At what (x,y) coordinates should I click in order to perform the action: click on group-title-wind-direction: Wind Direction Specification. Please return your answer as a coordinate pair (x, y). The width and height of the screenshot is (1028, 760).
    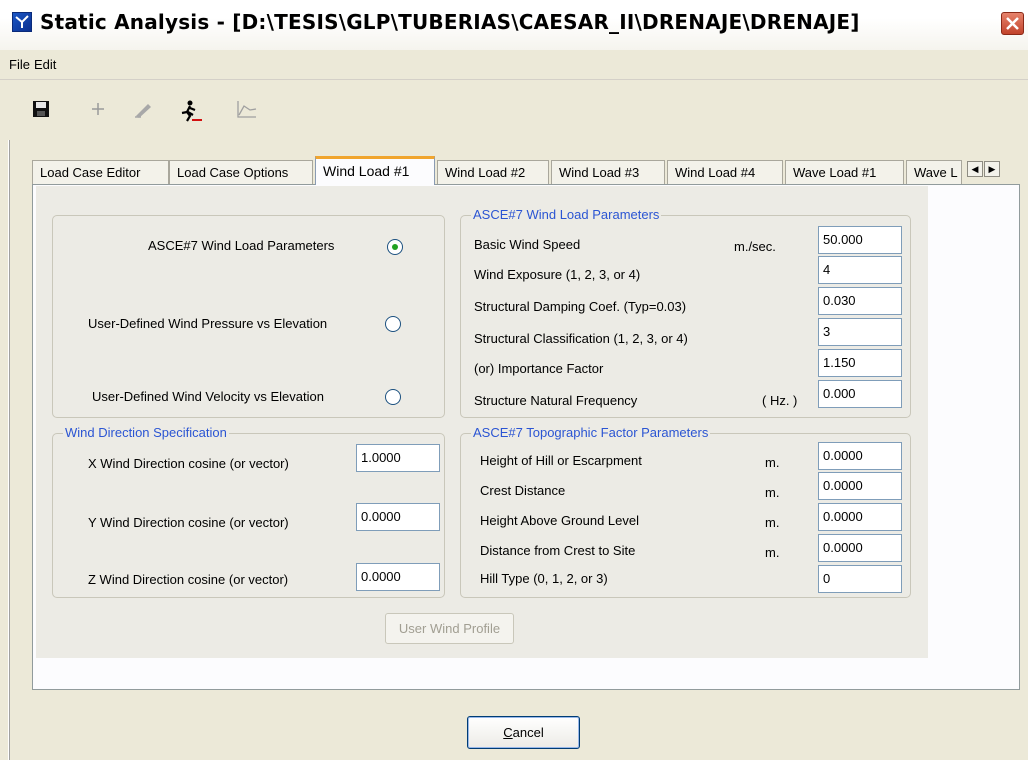
    Looking at the image, I should click on (146, 433).